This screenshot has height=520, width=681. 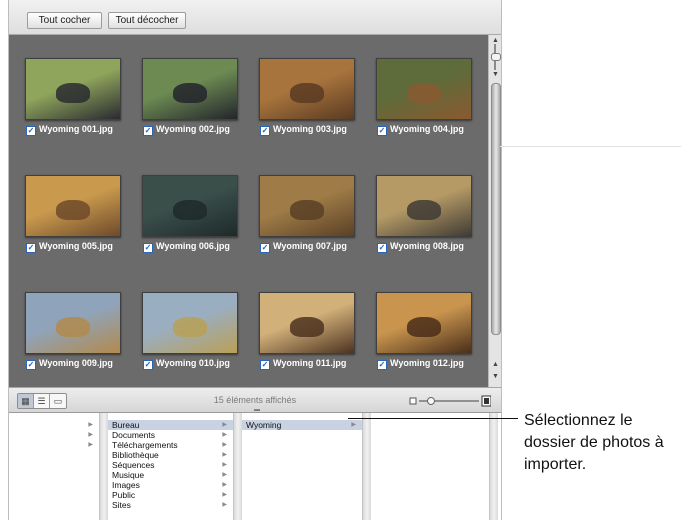 I want to click on background-divider, so click(x=590, y=146).